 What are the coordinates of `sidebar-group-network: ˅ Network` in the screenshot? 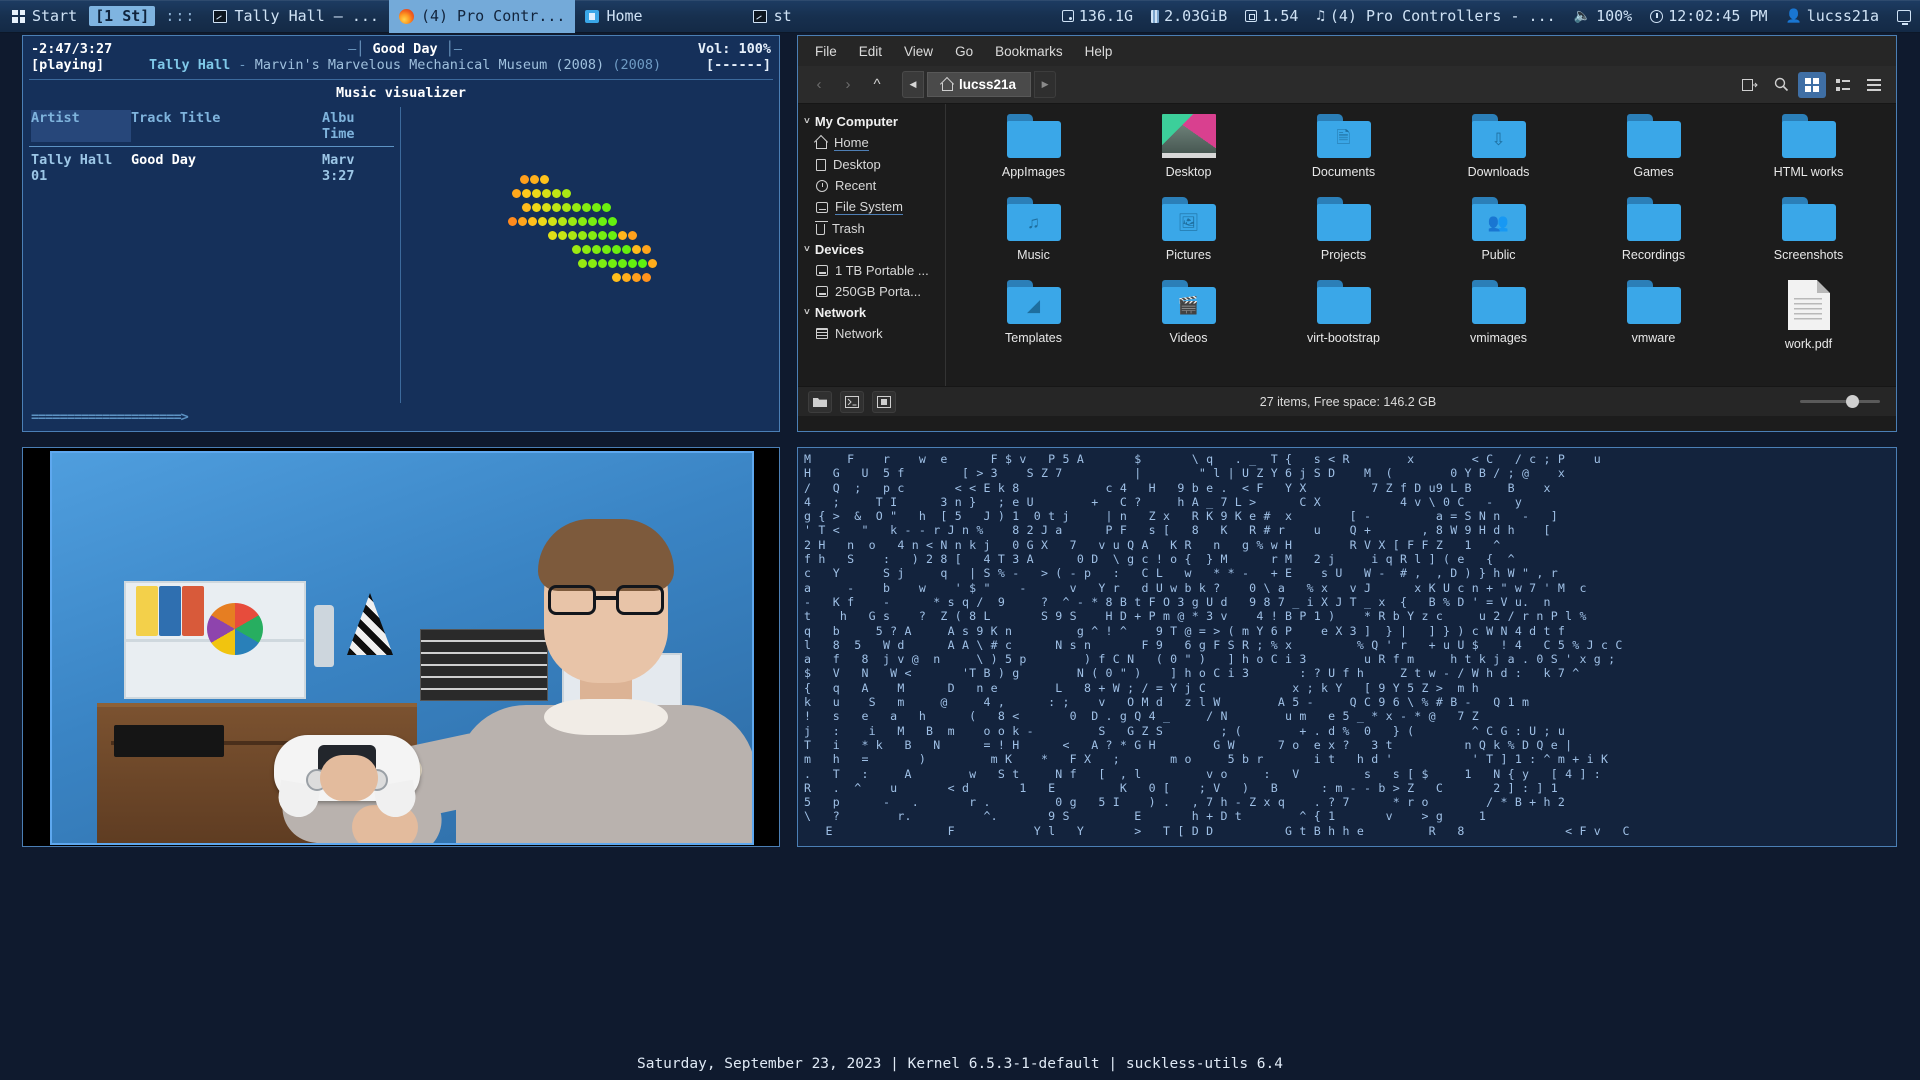 It's located at (871, 312).